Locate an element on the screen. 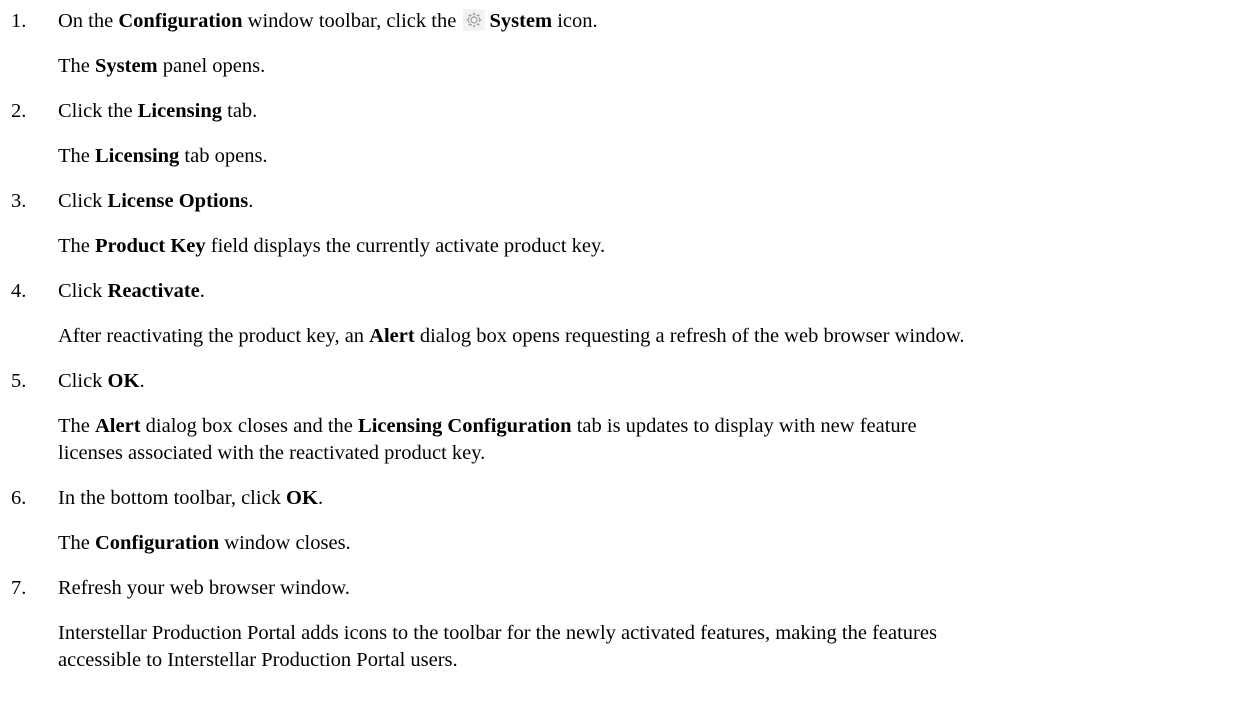 The image size is (1248, 723). gear-icon is located at coordinates (474, 20).